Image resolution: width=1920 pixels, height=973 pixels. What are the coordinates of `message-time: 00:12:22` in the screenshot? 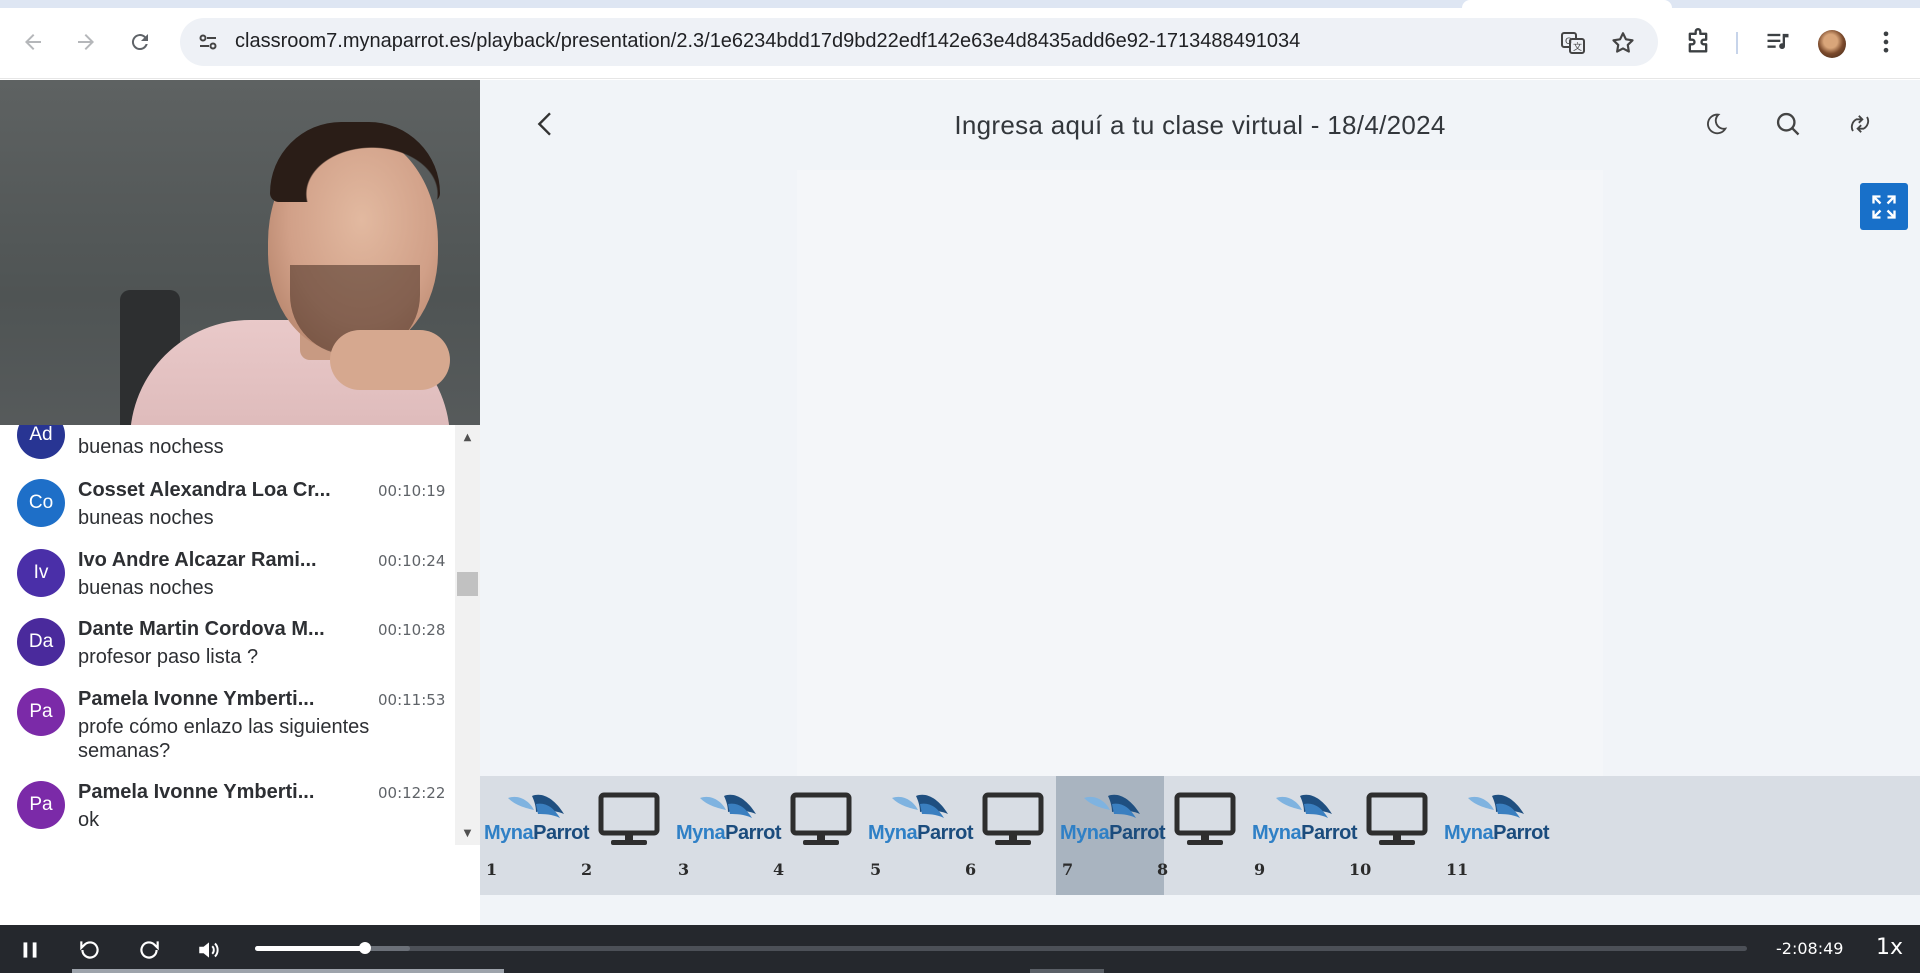 It's located at (411, 793).